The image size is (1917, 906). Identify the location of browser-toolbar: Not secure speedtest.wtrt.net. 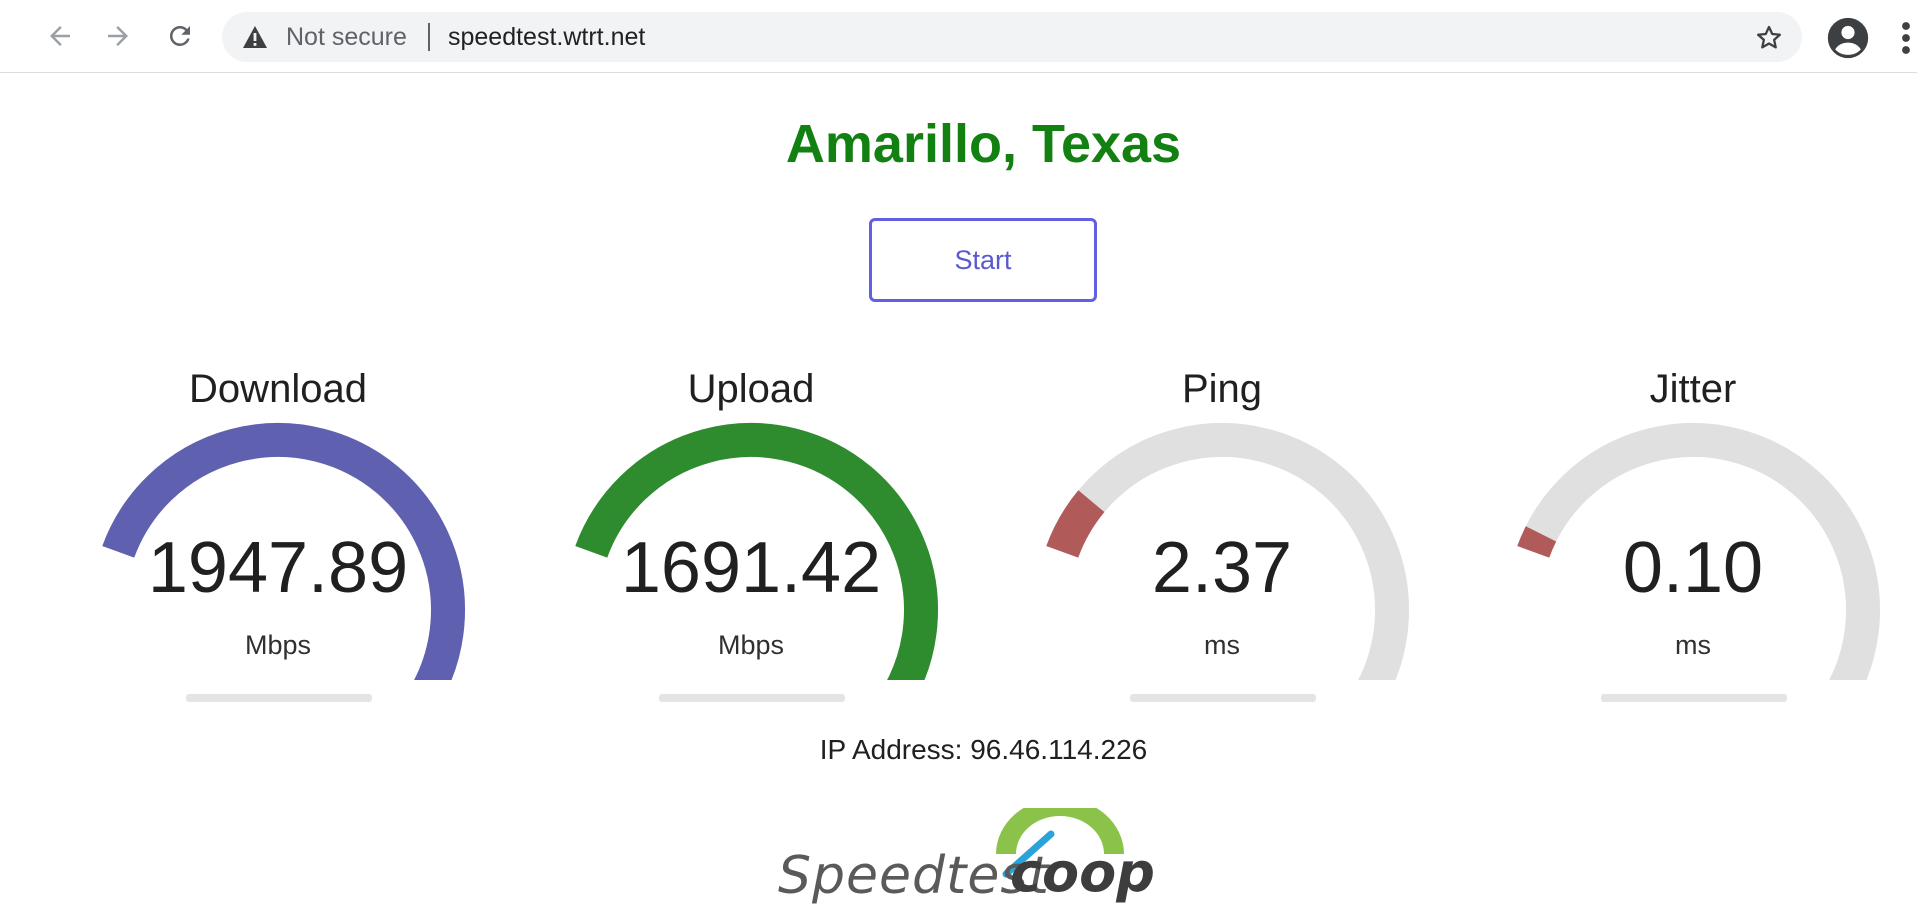
(958, 36).